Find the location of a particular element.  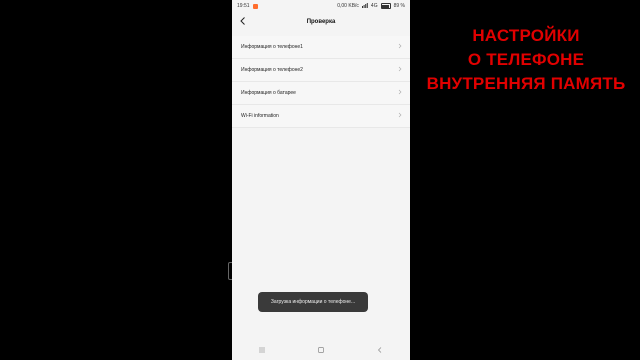

menu-item-wifi-info: Wi-Fi information is located at coordinates (321, 116).